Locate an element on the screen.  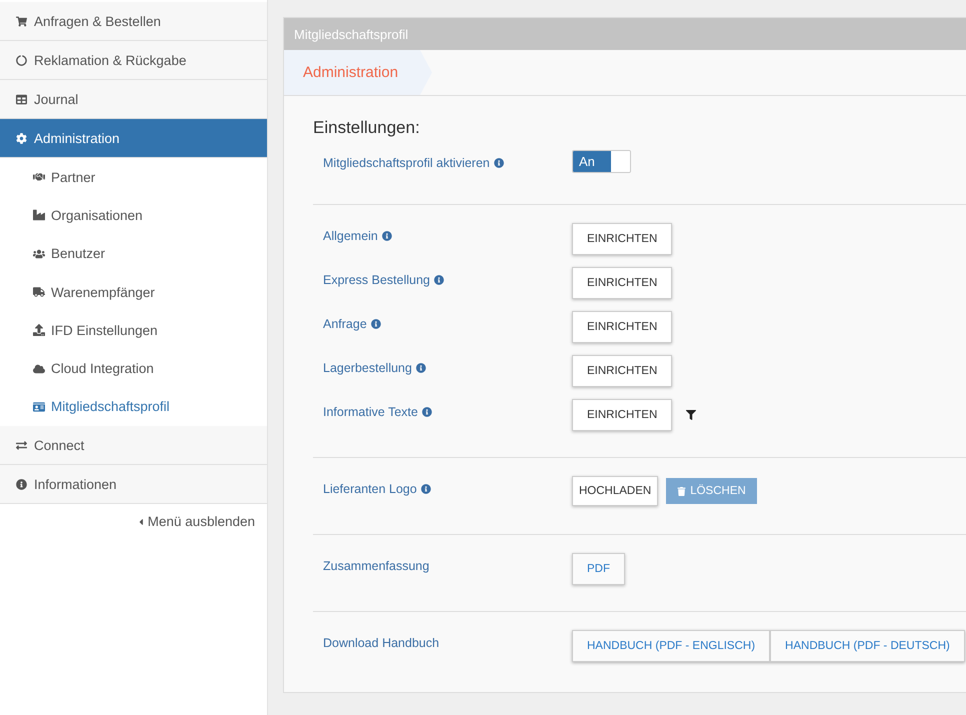
sidebar-subitem: Warenempfänger is located at coordinates (133, 292).